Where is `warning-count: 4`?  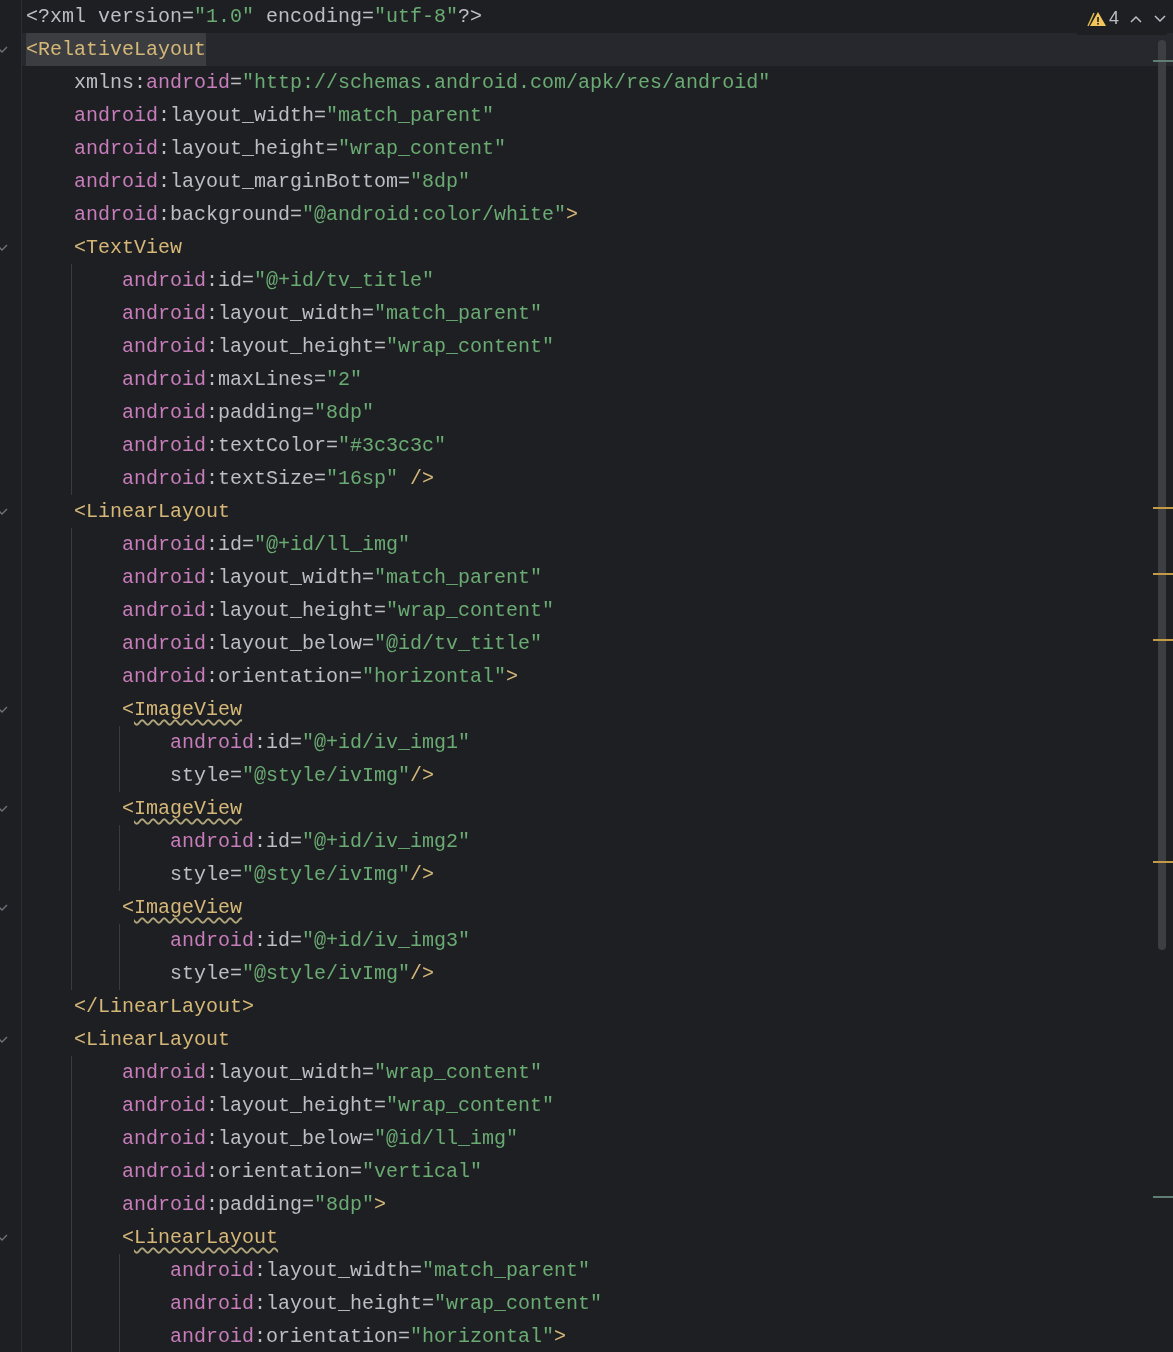 warning-count: 4 is located at coordinates (1114, 18).